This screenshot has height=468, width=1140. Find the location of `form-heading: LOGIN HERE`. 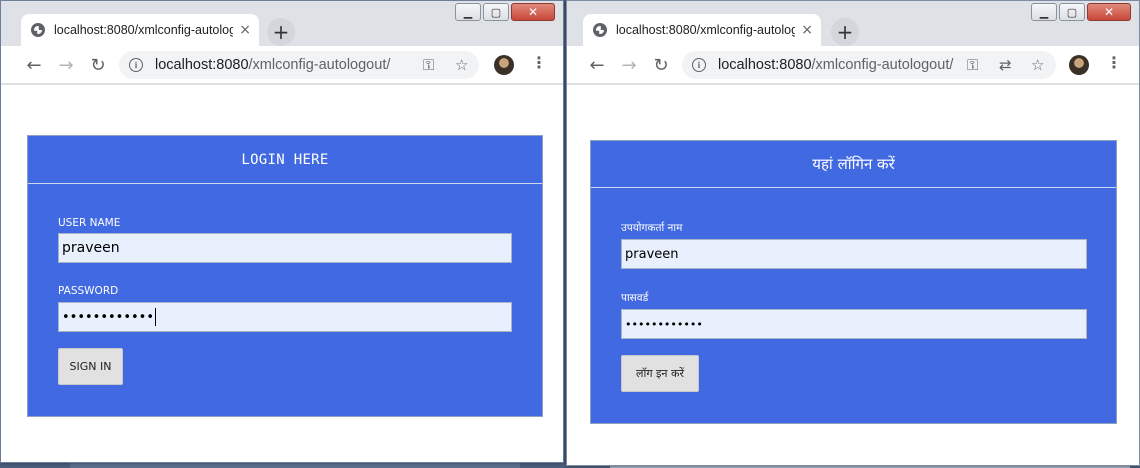

form-heading: LOGIN HERE is located at coordinates (285, 160).